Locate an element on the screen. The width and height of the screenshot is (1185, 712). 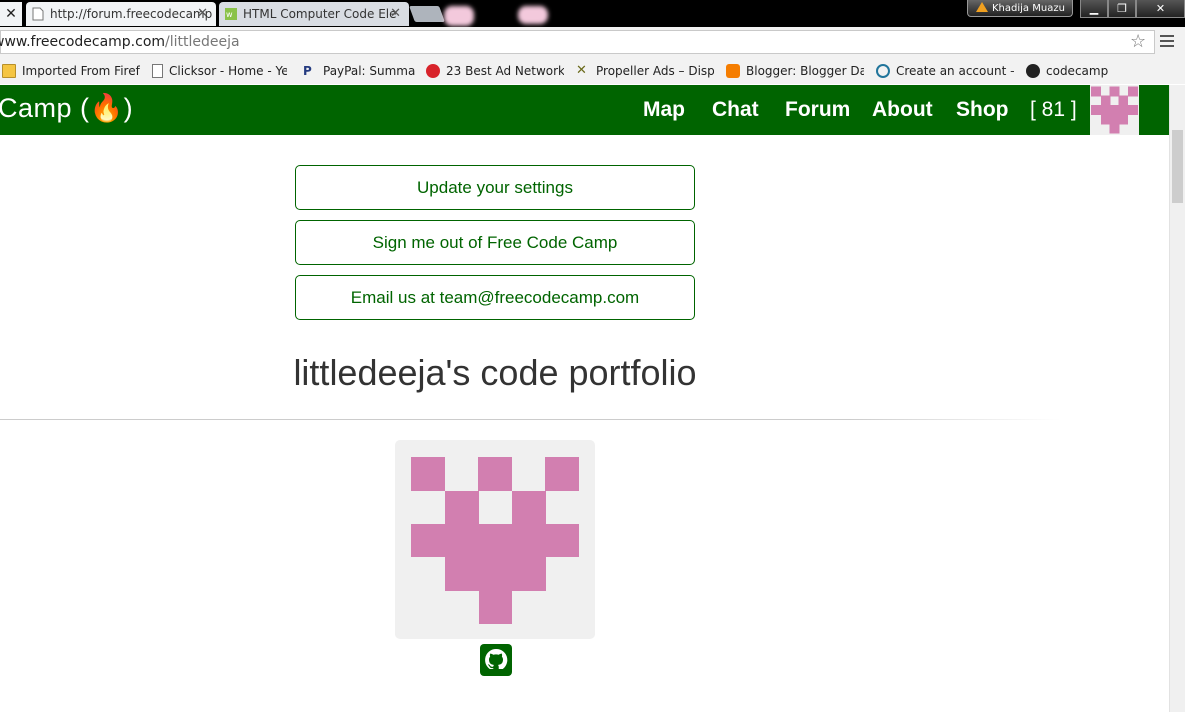
bookmark-item: Imported From Firefox is located at coordinates (71, 71).